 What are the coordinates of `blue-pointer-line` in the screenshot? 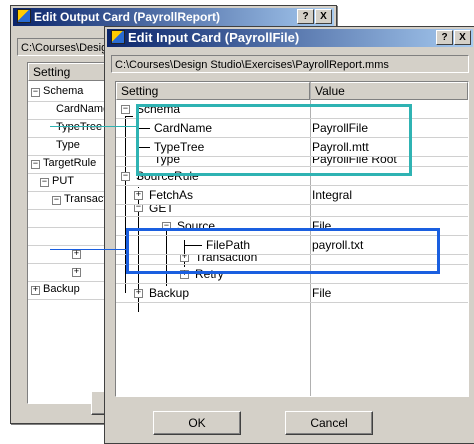 It's located at (88, 249).